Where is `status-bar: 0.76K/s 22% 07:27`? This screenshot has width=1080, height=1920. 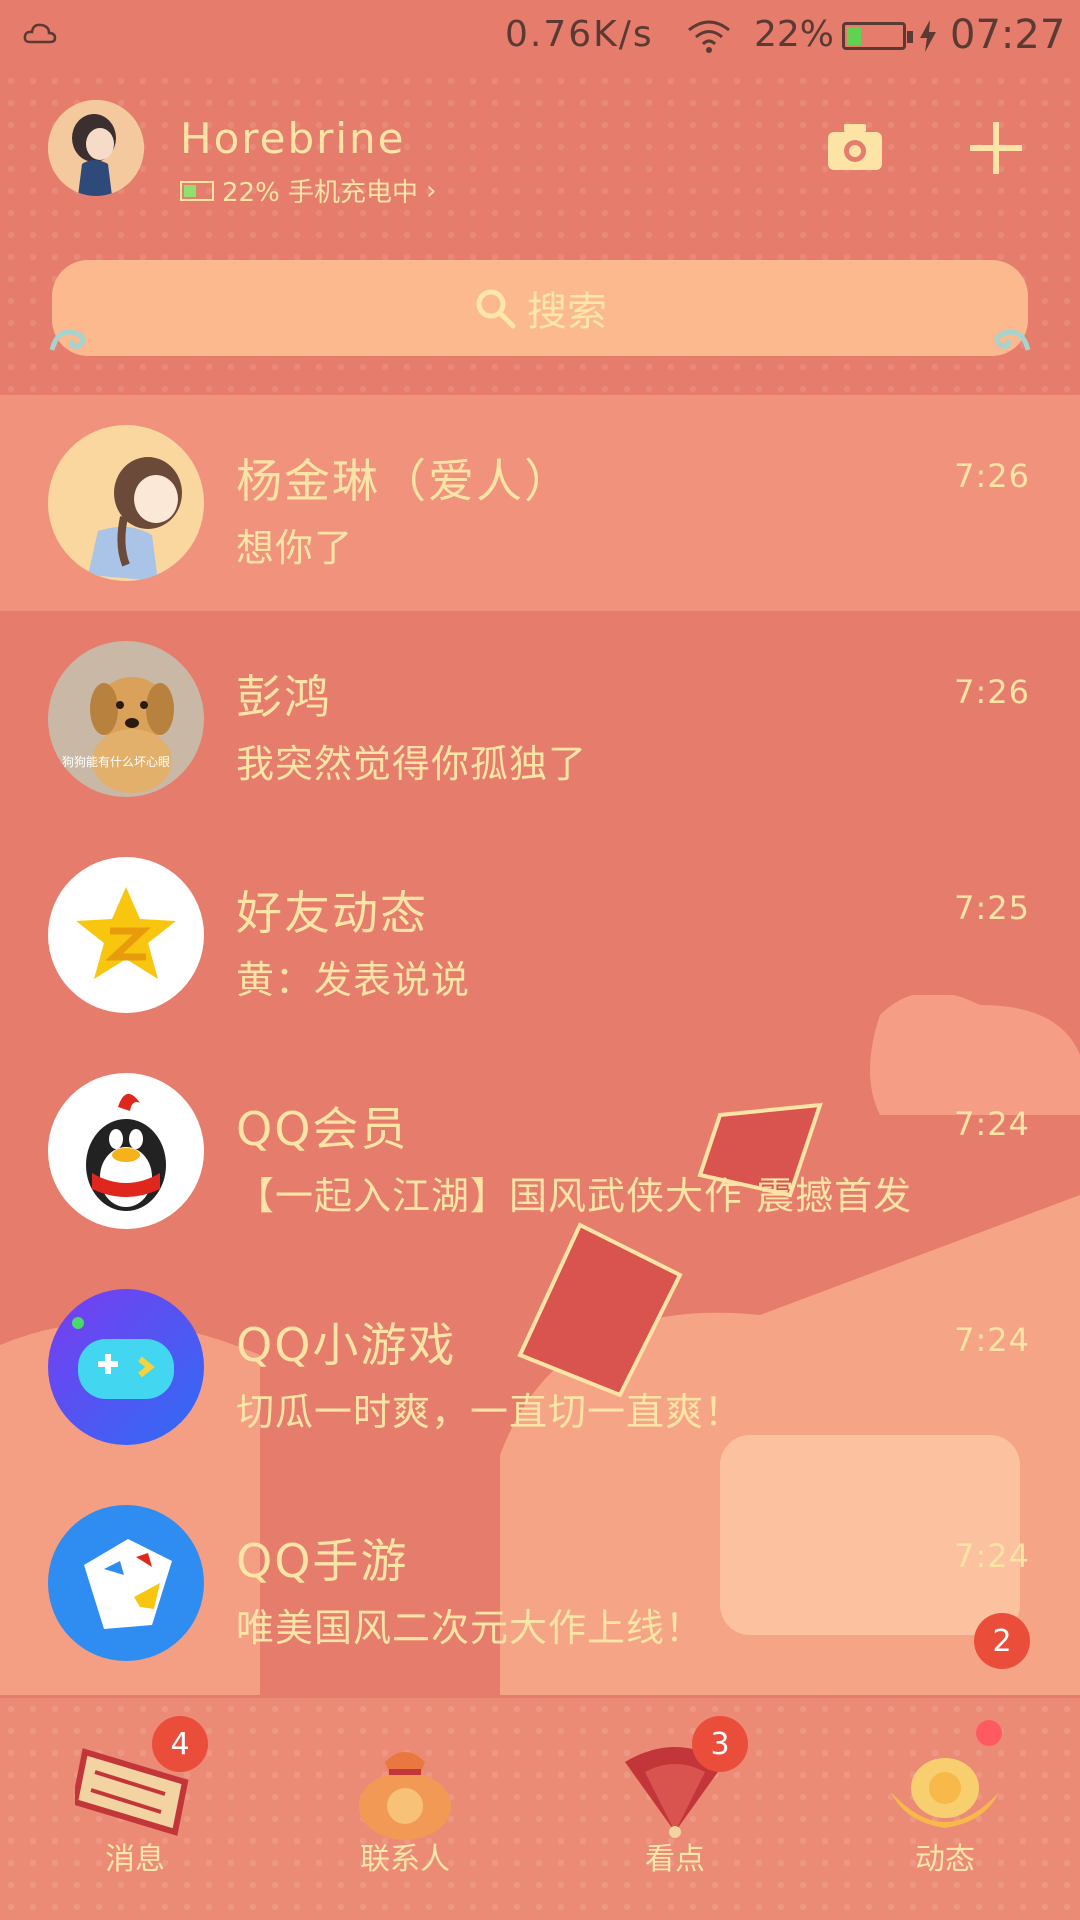
status-bar: 0.76K/s 22% 07:27 is located at coordinates (540, 35).